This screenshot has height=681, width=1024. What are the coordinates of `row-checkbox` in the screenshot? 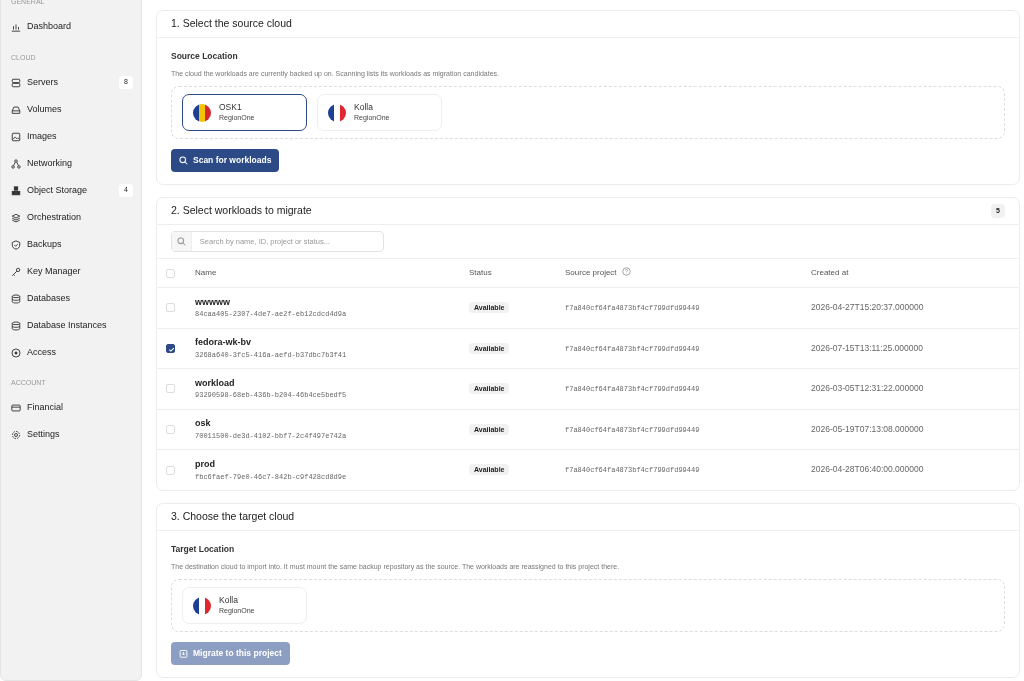 It's located at (170, 348).